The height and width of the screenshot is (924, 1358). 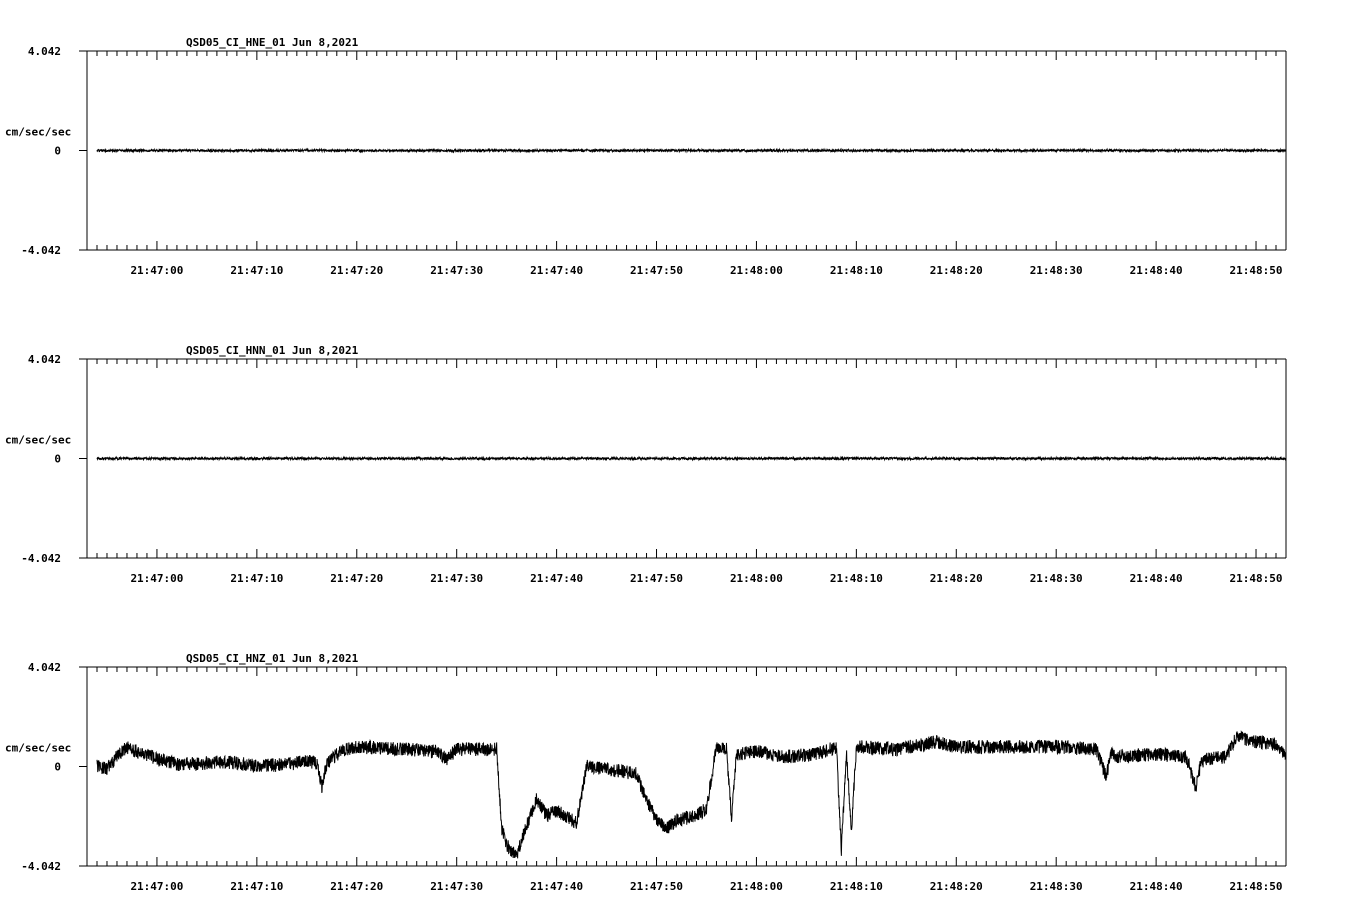 I want to click on panel-title: QSD05_CI_HNN_01 Jun 8,2021, so click(x=272, y=350).